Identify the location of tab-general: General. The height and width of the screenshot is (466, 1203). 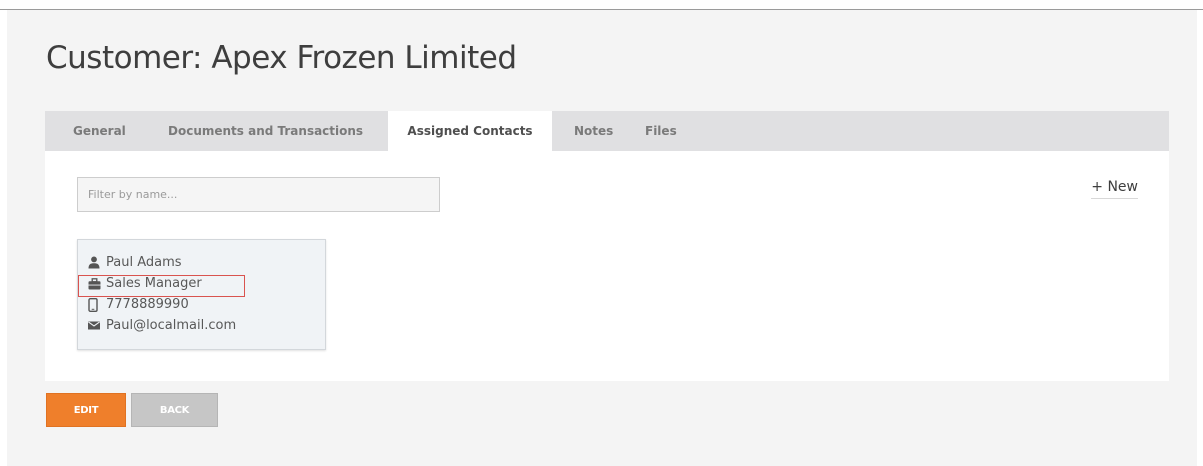
(99, 131).